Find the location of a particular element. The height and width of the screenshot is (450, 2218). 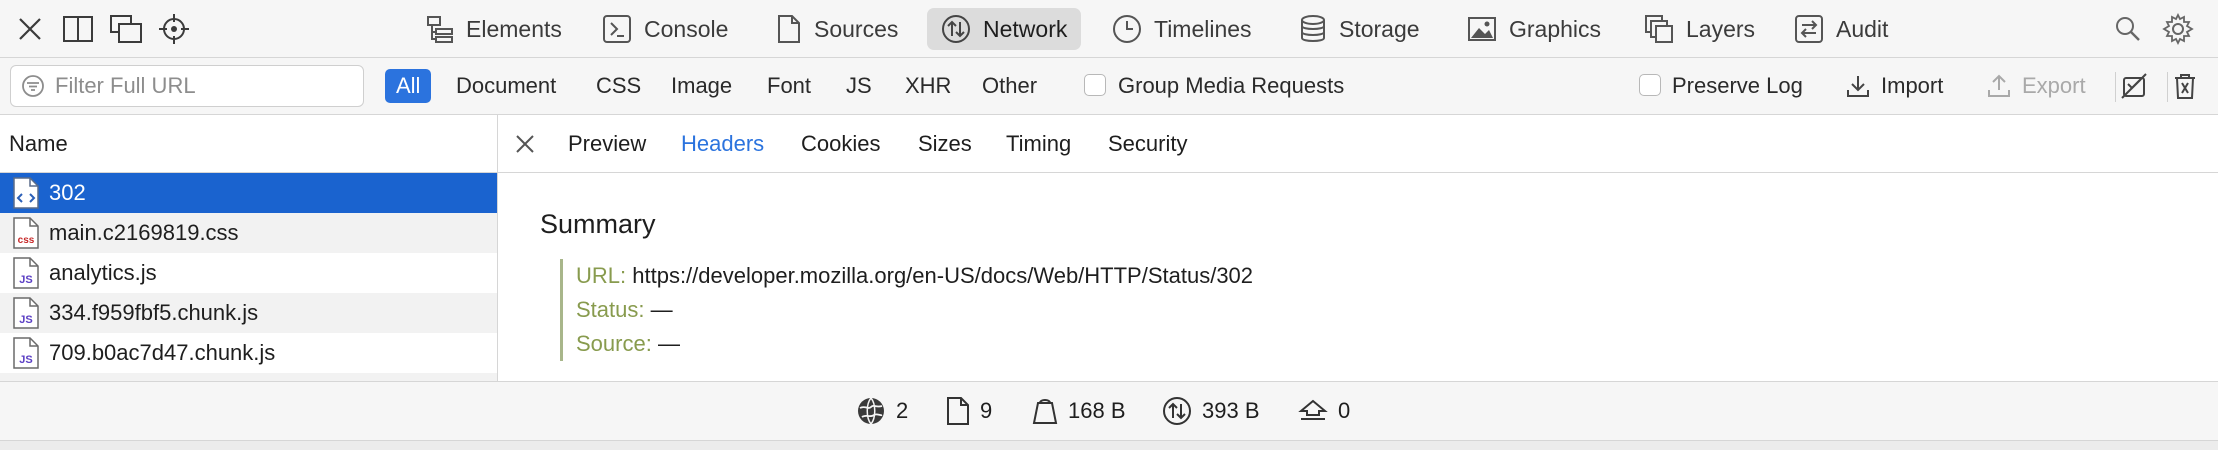

export-icon is located at coordinates (1999, 86).